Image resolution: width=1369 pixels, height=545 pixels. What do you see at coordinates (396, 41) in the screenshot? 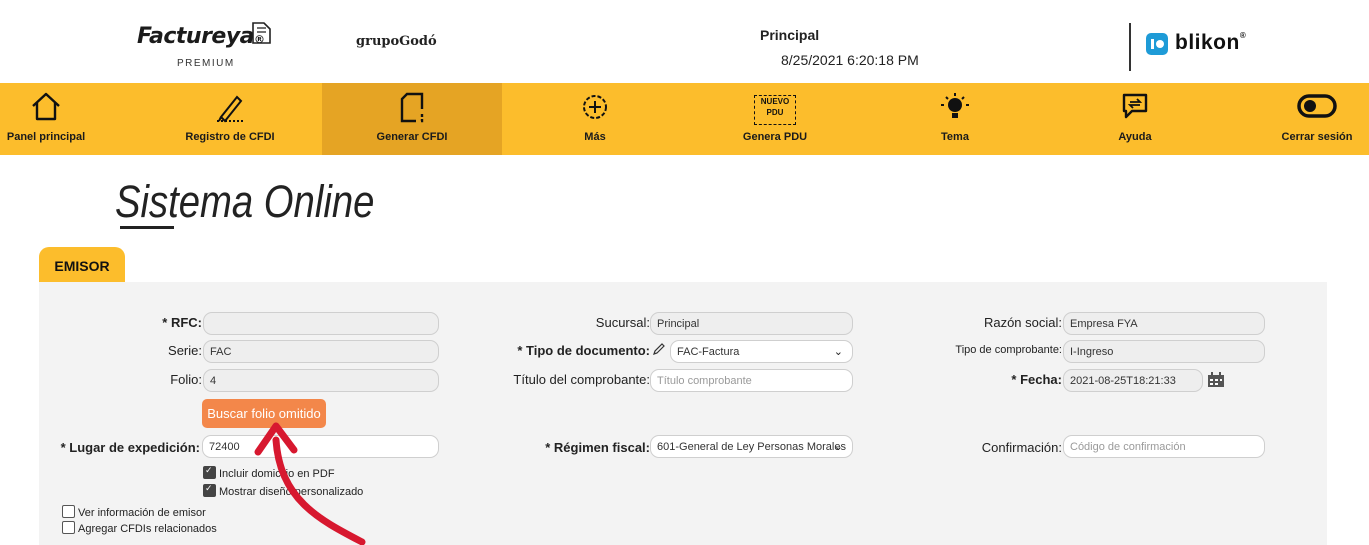
I see `grupogodo-logo: grupoGodó` at bounding box center [396, 41].